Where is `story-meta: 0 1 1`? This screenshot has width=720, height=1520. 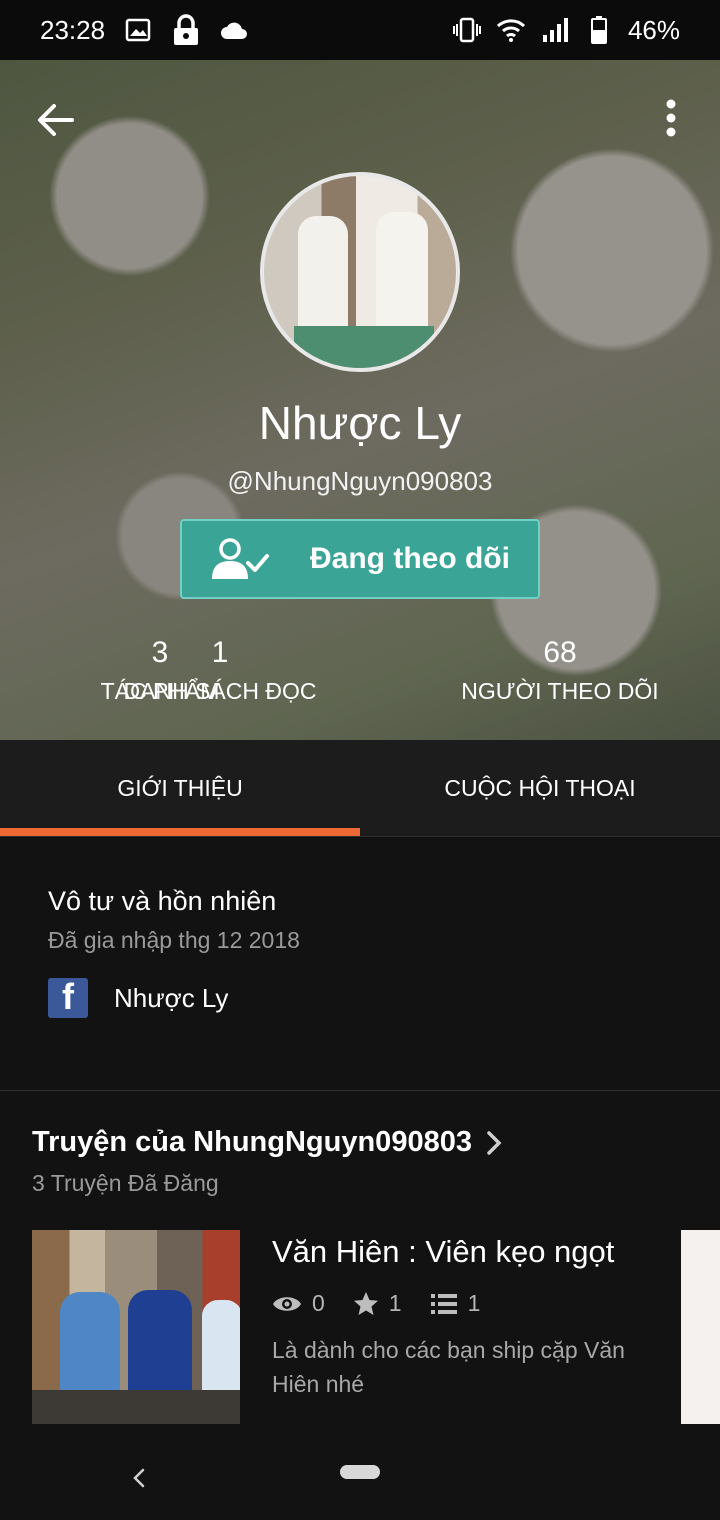 story-meta: 0 1 1 is located at coordinates (472, 1303).